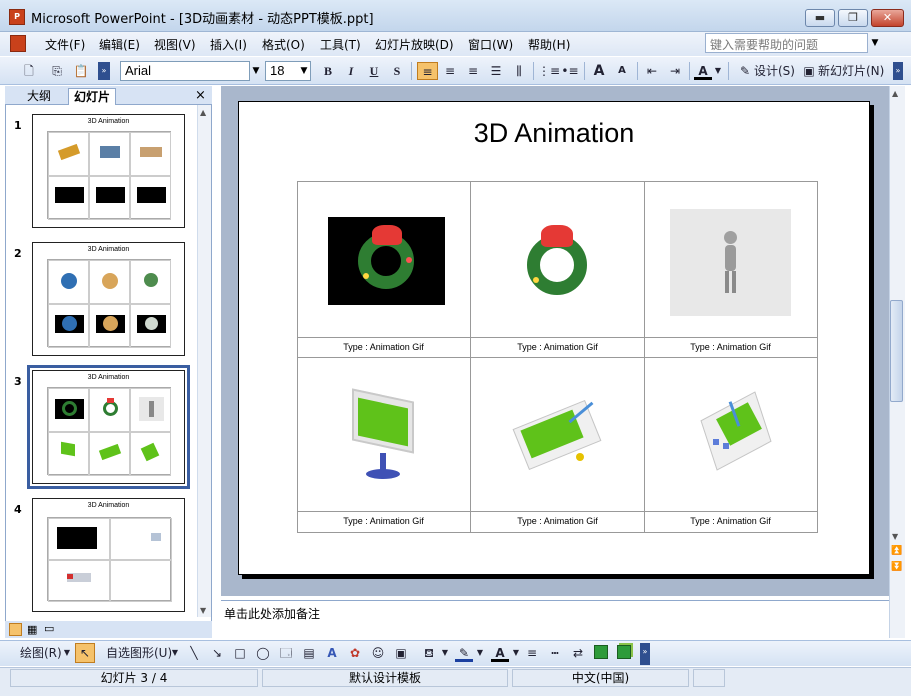 Image resolution: width=911 pixels, height=696 pixels. I want to click on autoshapes-dropdown-icon: ▼, so click(175, 653).